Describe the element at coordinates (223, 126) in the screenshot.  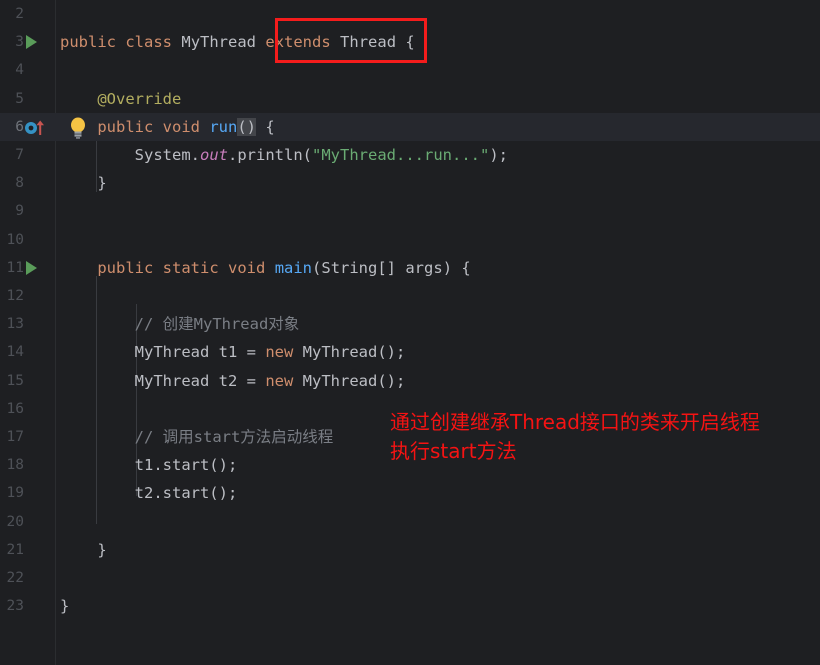
I see `code-token: run` at that location.